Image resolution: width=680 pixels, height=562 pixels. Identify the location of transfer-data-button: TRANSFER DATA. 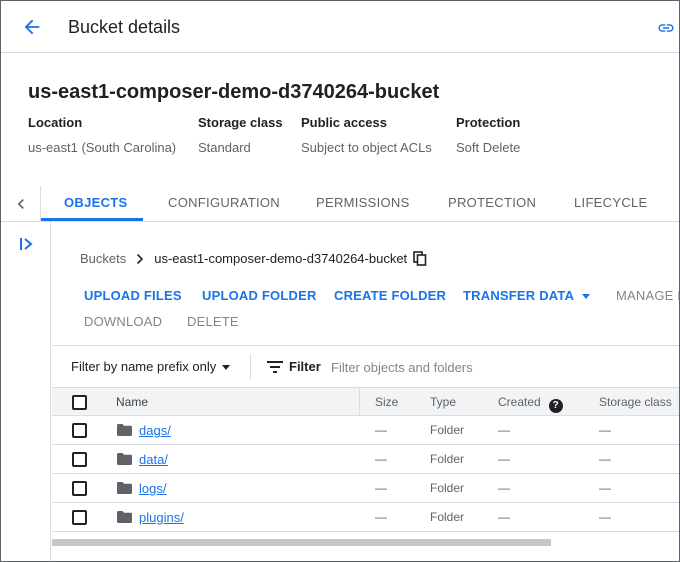
(527, 295).